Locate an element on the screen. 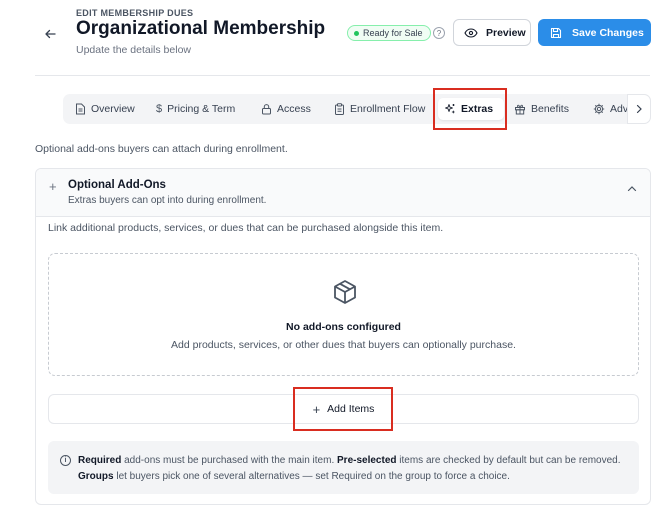  info-icon: i is located at coordinates (65, 460).